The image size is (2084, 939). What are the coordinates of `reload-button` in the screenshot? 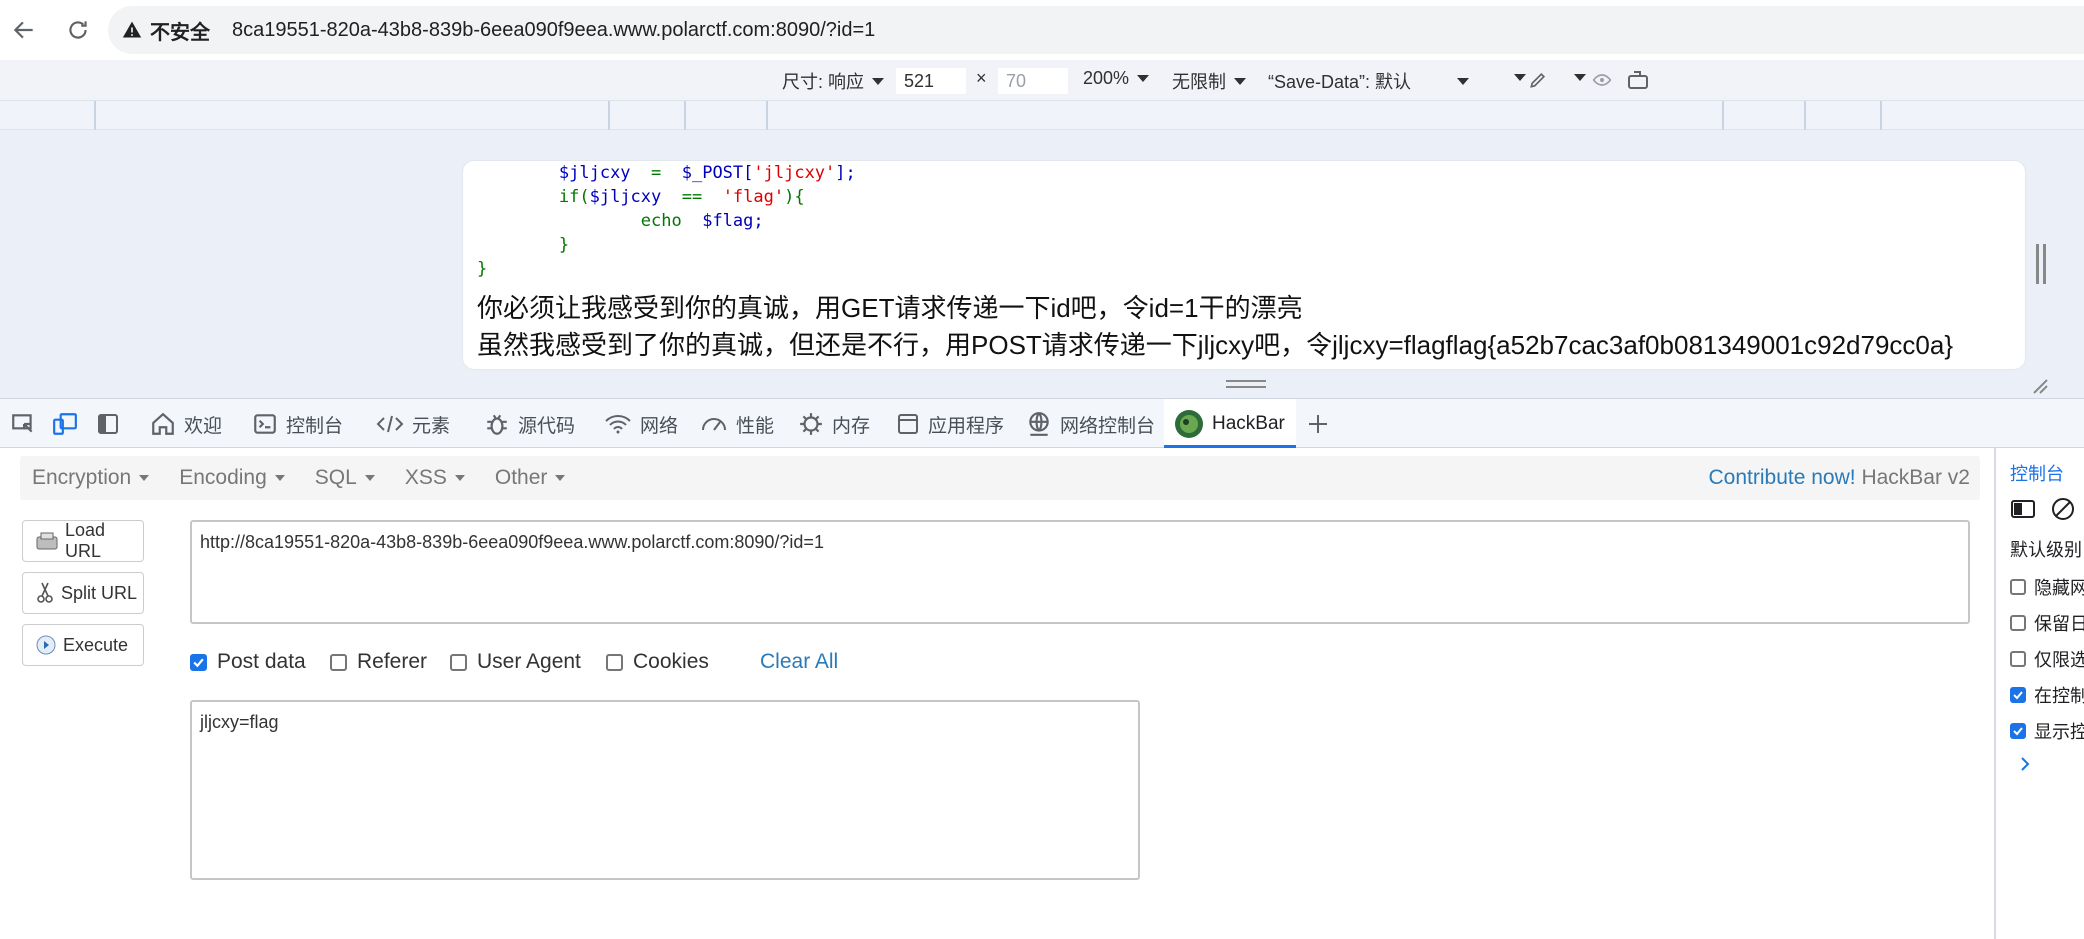 It's located at (78, 30).